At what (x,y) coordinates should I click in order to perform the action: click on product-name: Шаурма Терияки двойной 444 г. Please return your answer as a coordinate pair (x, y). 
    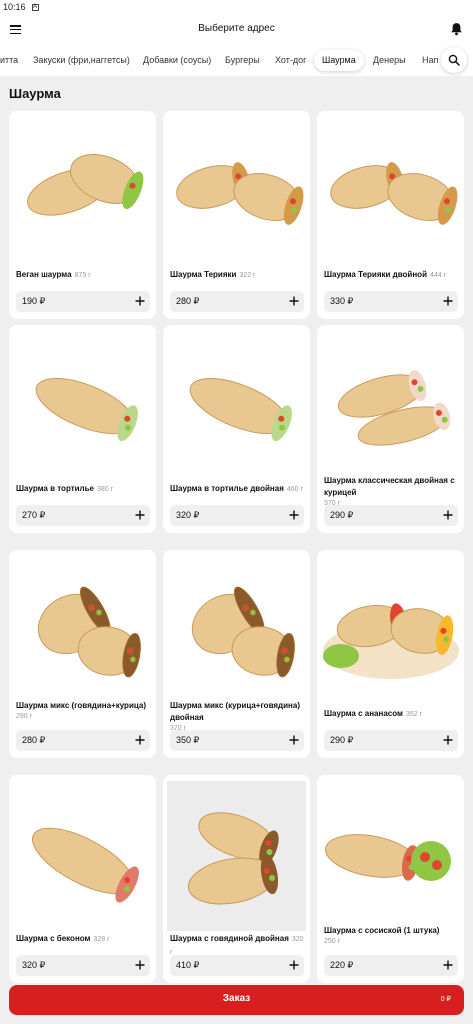
    Looking at the image, I should click on (391, 275).